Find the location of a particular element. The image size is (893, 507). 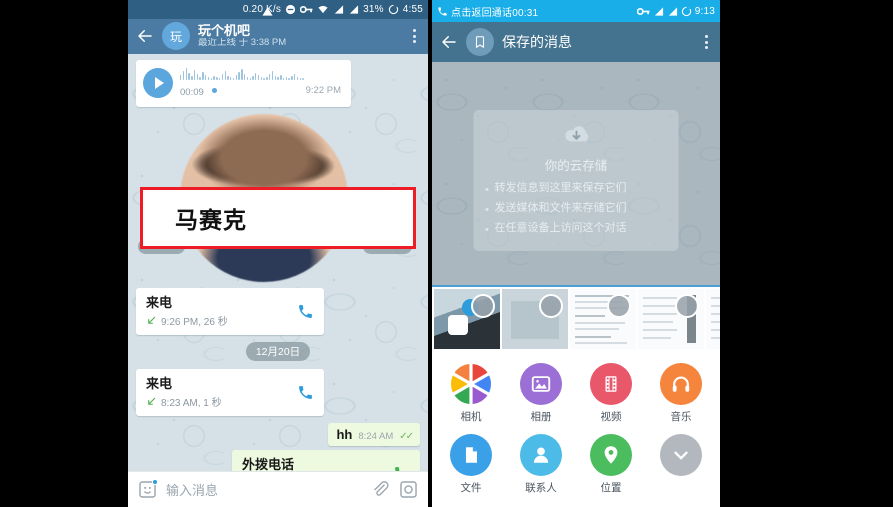

call-detail: 8:23 AM, 1 秒 is located at coordinates (191, 404).